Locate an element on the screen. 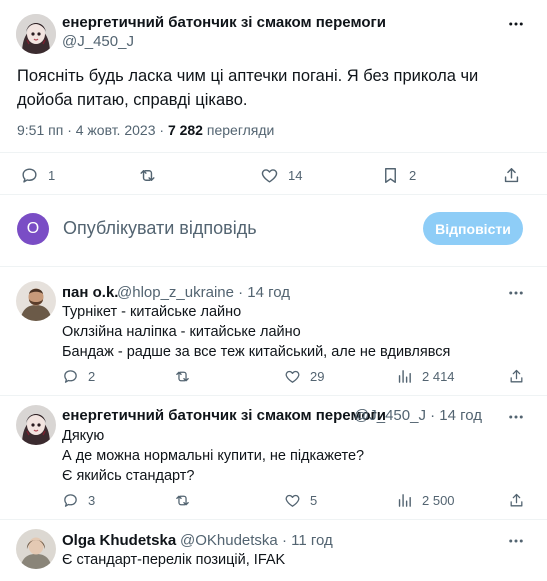  reply-button: Відповісти is located at coordinates (473, 228).